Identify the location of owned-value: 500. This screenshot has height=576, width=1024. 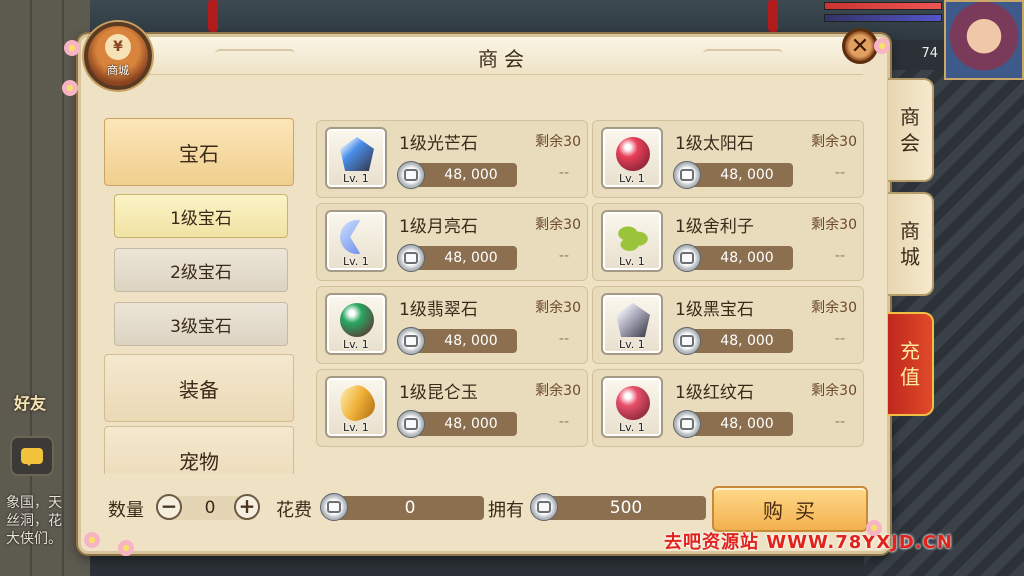
(626, 508).